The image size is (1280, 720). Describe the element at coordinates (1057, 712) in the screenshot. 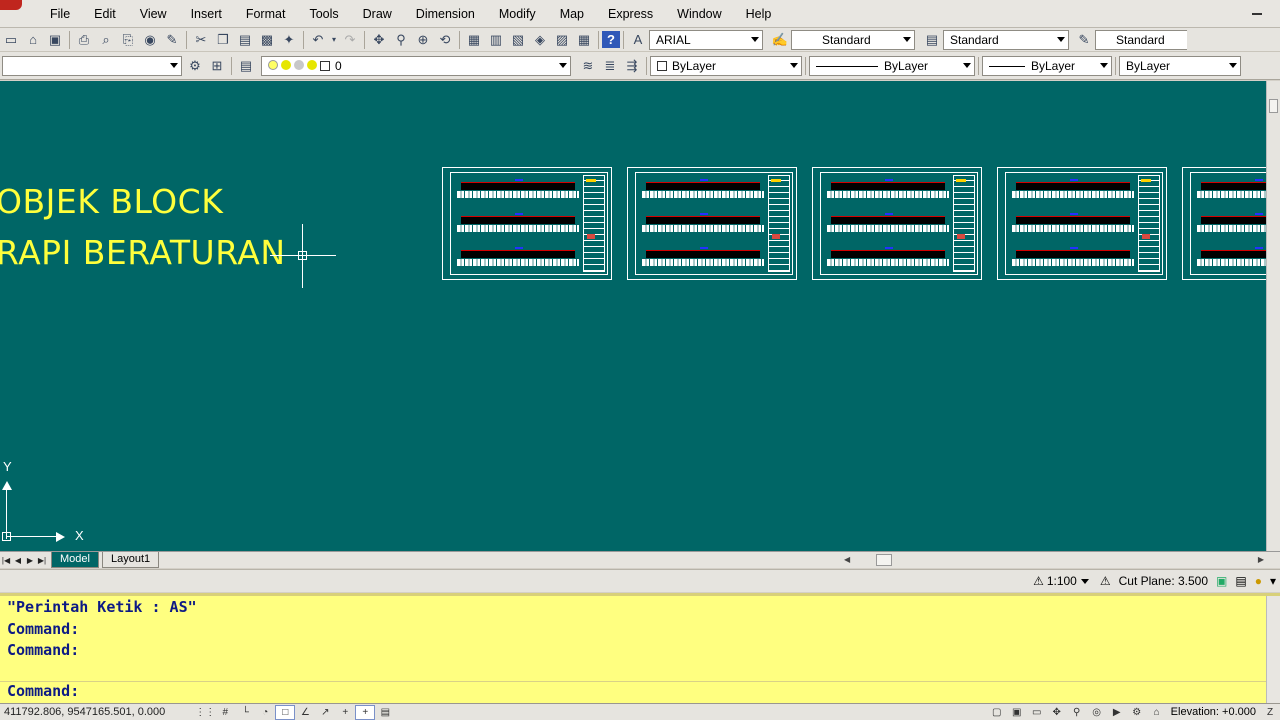

I see `pan-status-icon: ✥` at that location.